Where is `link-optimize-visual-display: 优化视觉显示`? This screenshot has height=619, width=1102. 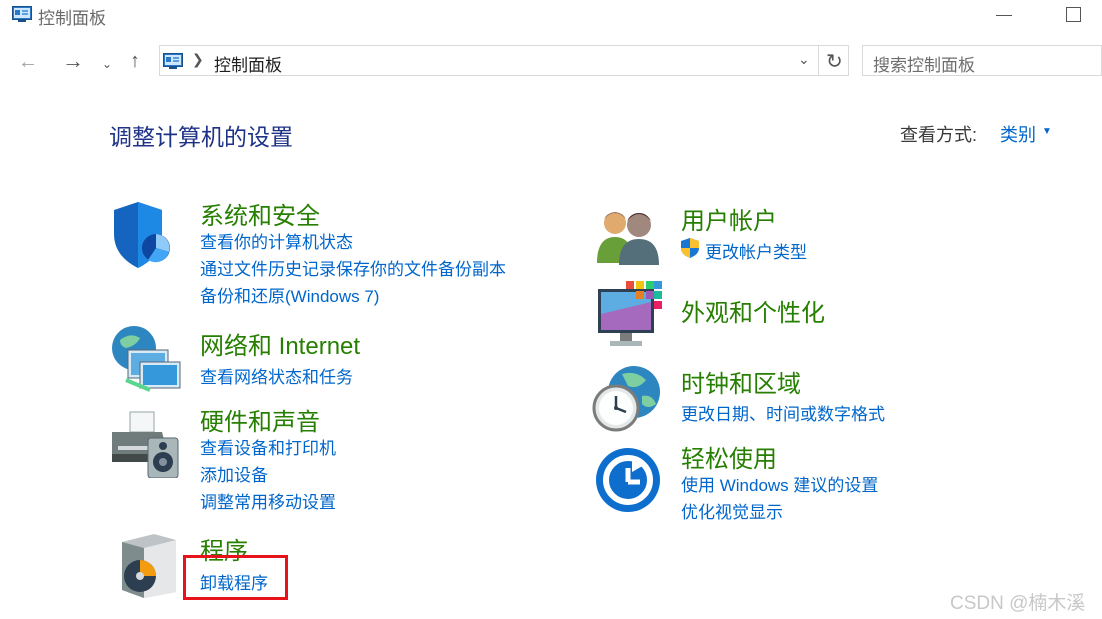
link-optimize-visual-display: 优化视觉显示 is located at coordinates (732, 510).